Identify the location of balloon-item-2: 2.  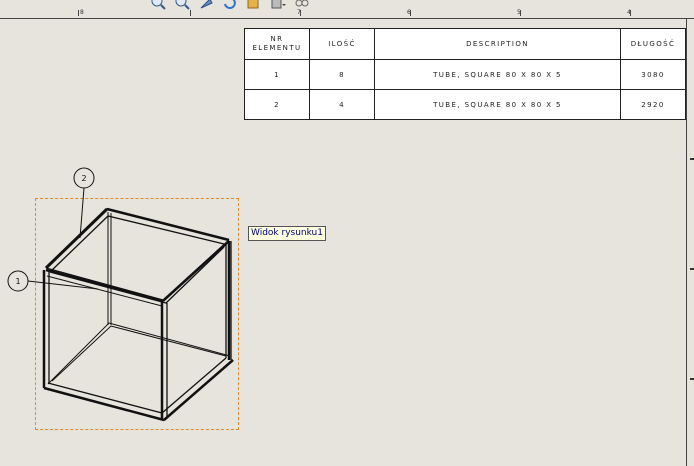
(84, 203).